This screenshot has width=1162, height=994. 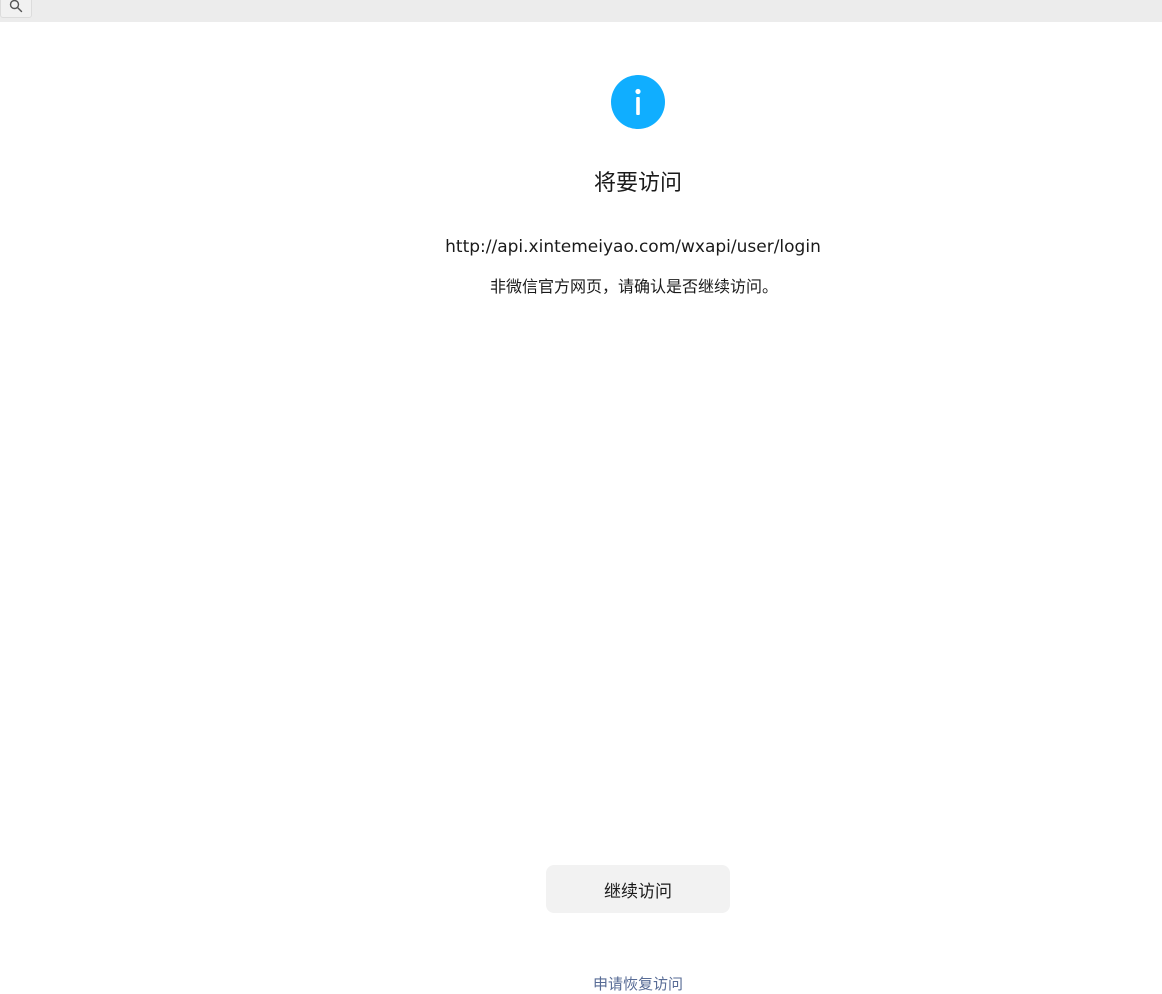 What do you see at coordinates (638, 102) in the screenshot?
I see `info-icon` at bounding box center [638, 102].